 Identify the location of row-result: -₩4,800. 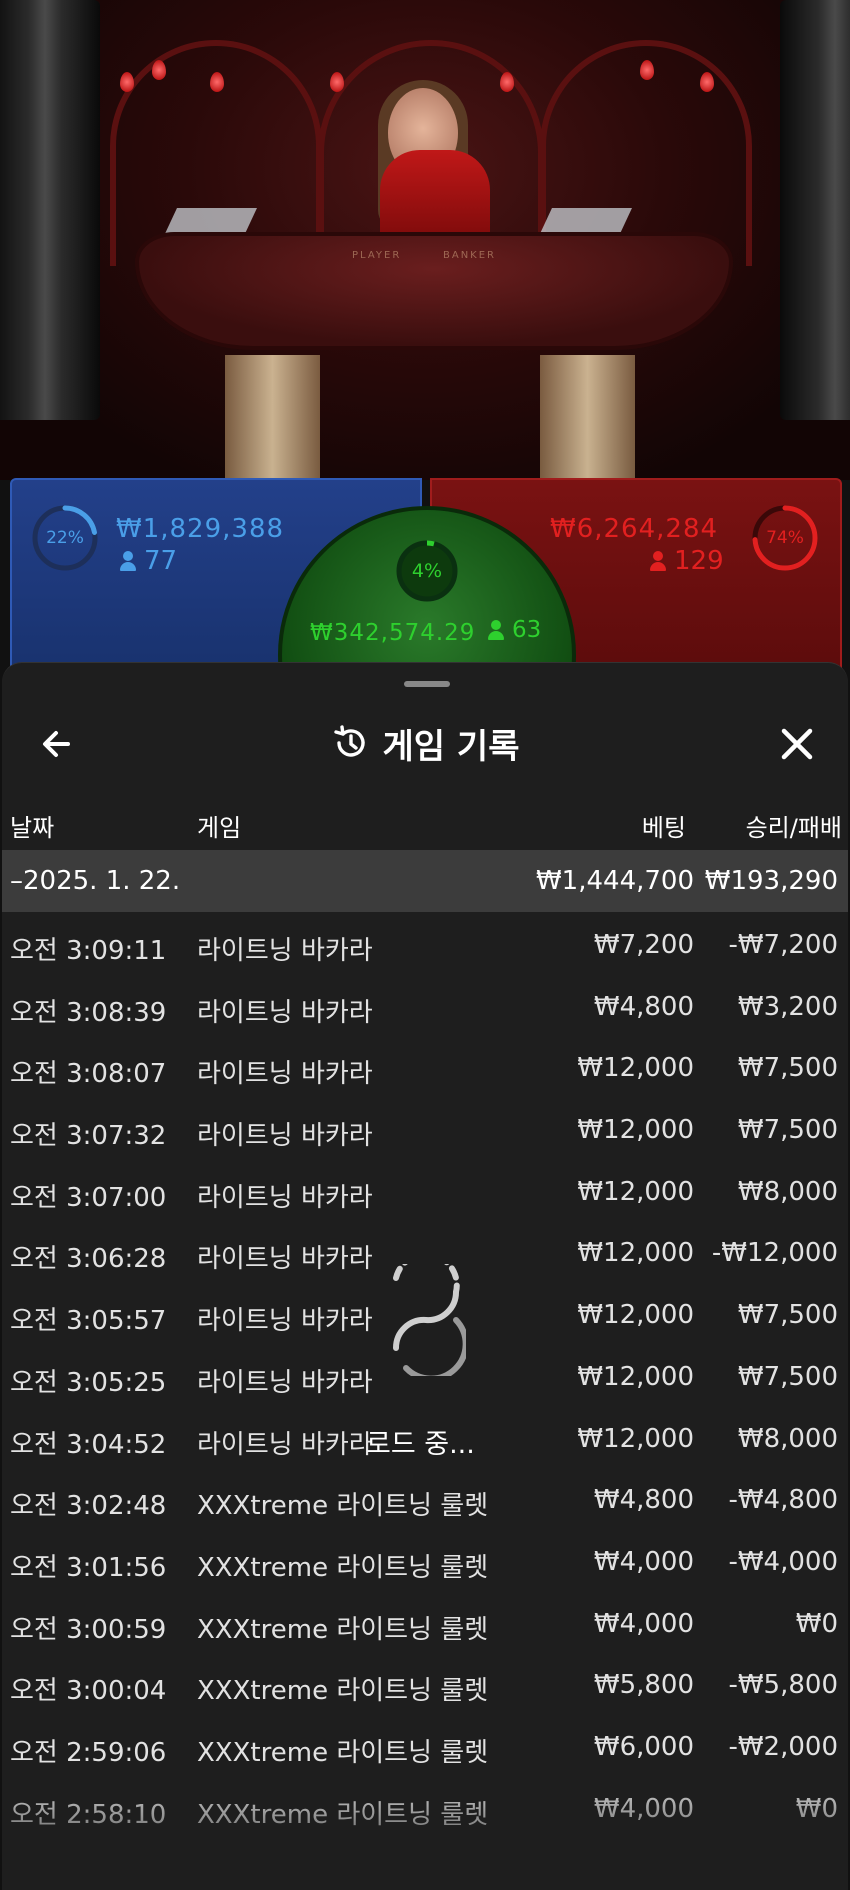
(783, 1500).